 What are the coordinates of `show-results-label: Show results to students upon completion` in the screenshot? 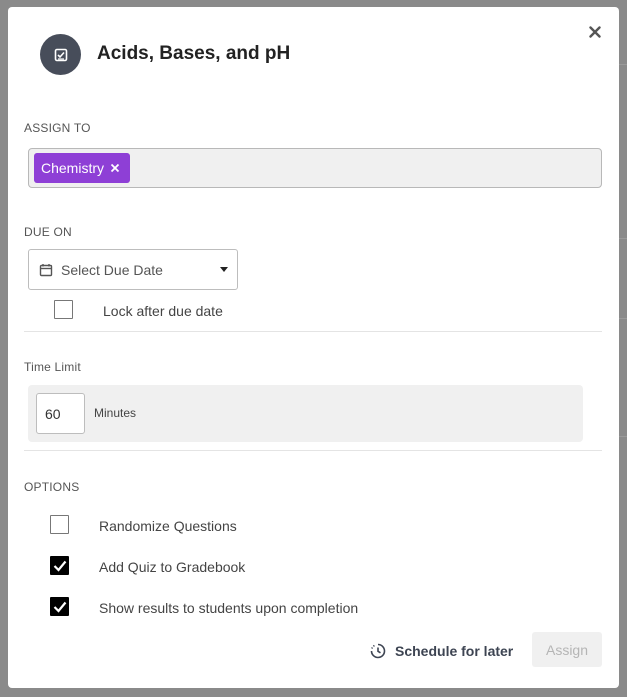 It's located at (229, 608).